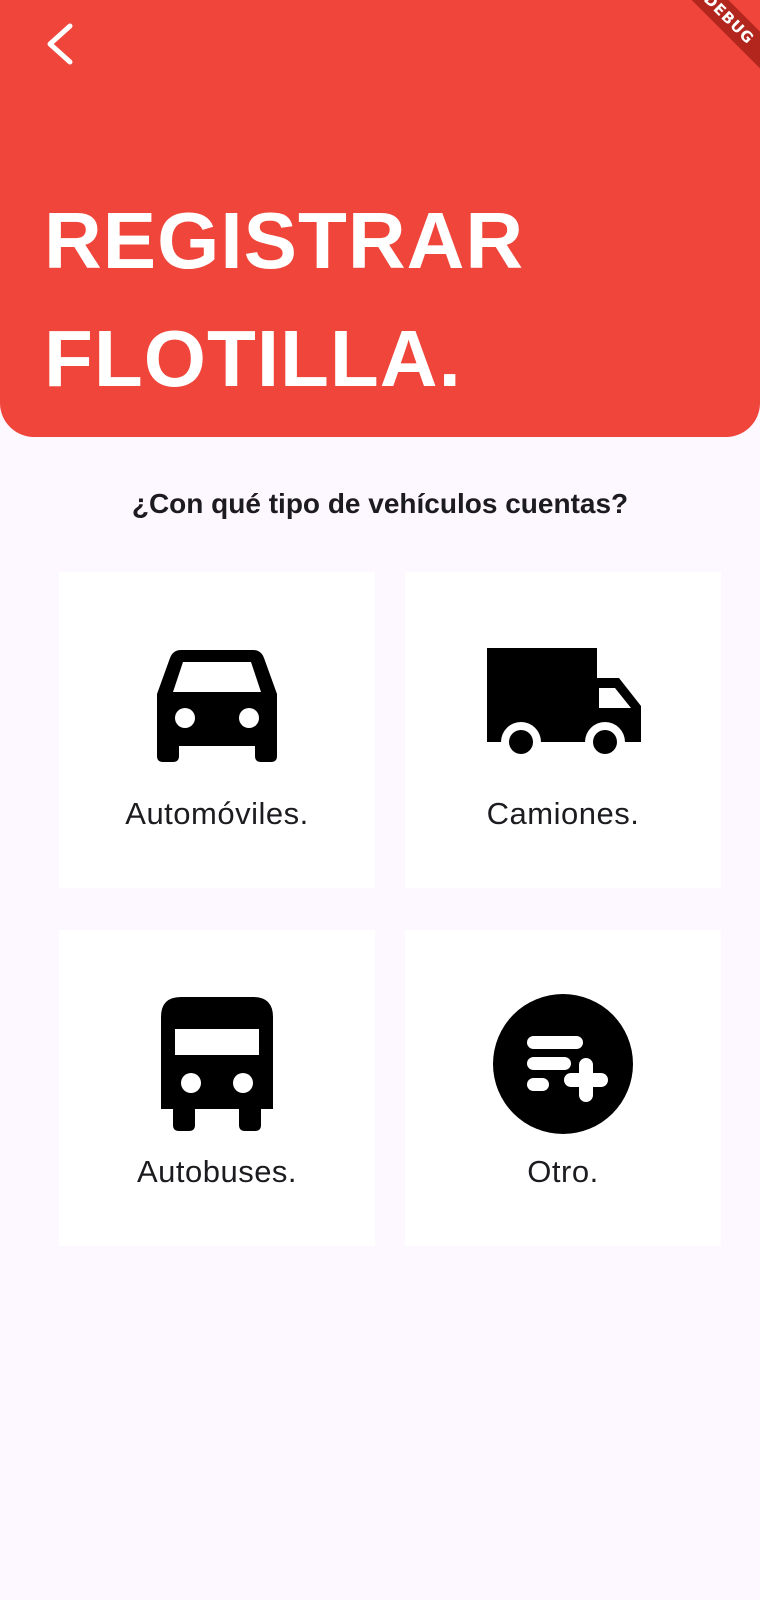 The image size is (760, 1600). Describe the element at coordinates (563, 1171) in the screenshot. I see `option-label: Otro.` at that location.